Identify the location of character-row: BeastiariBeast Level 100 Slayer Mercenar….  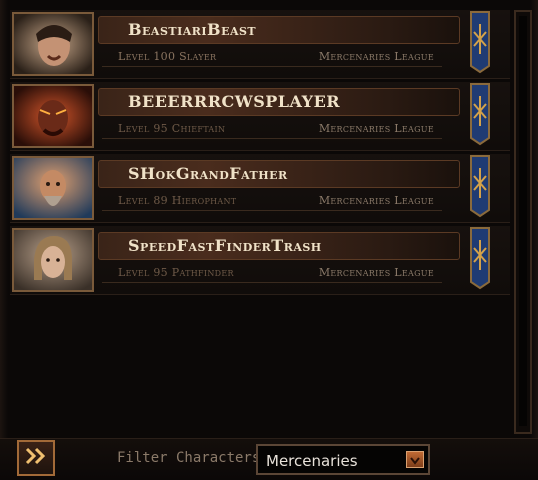
(260, 44).